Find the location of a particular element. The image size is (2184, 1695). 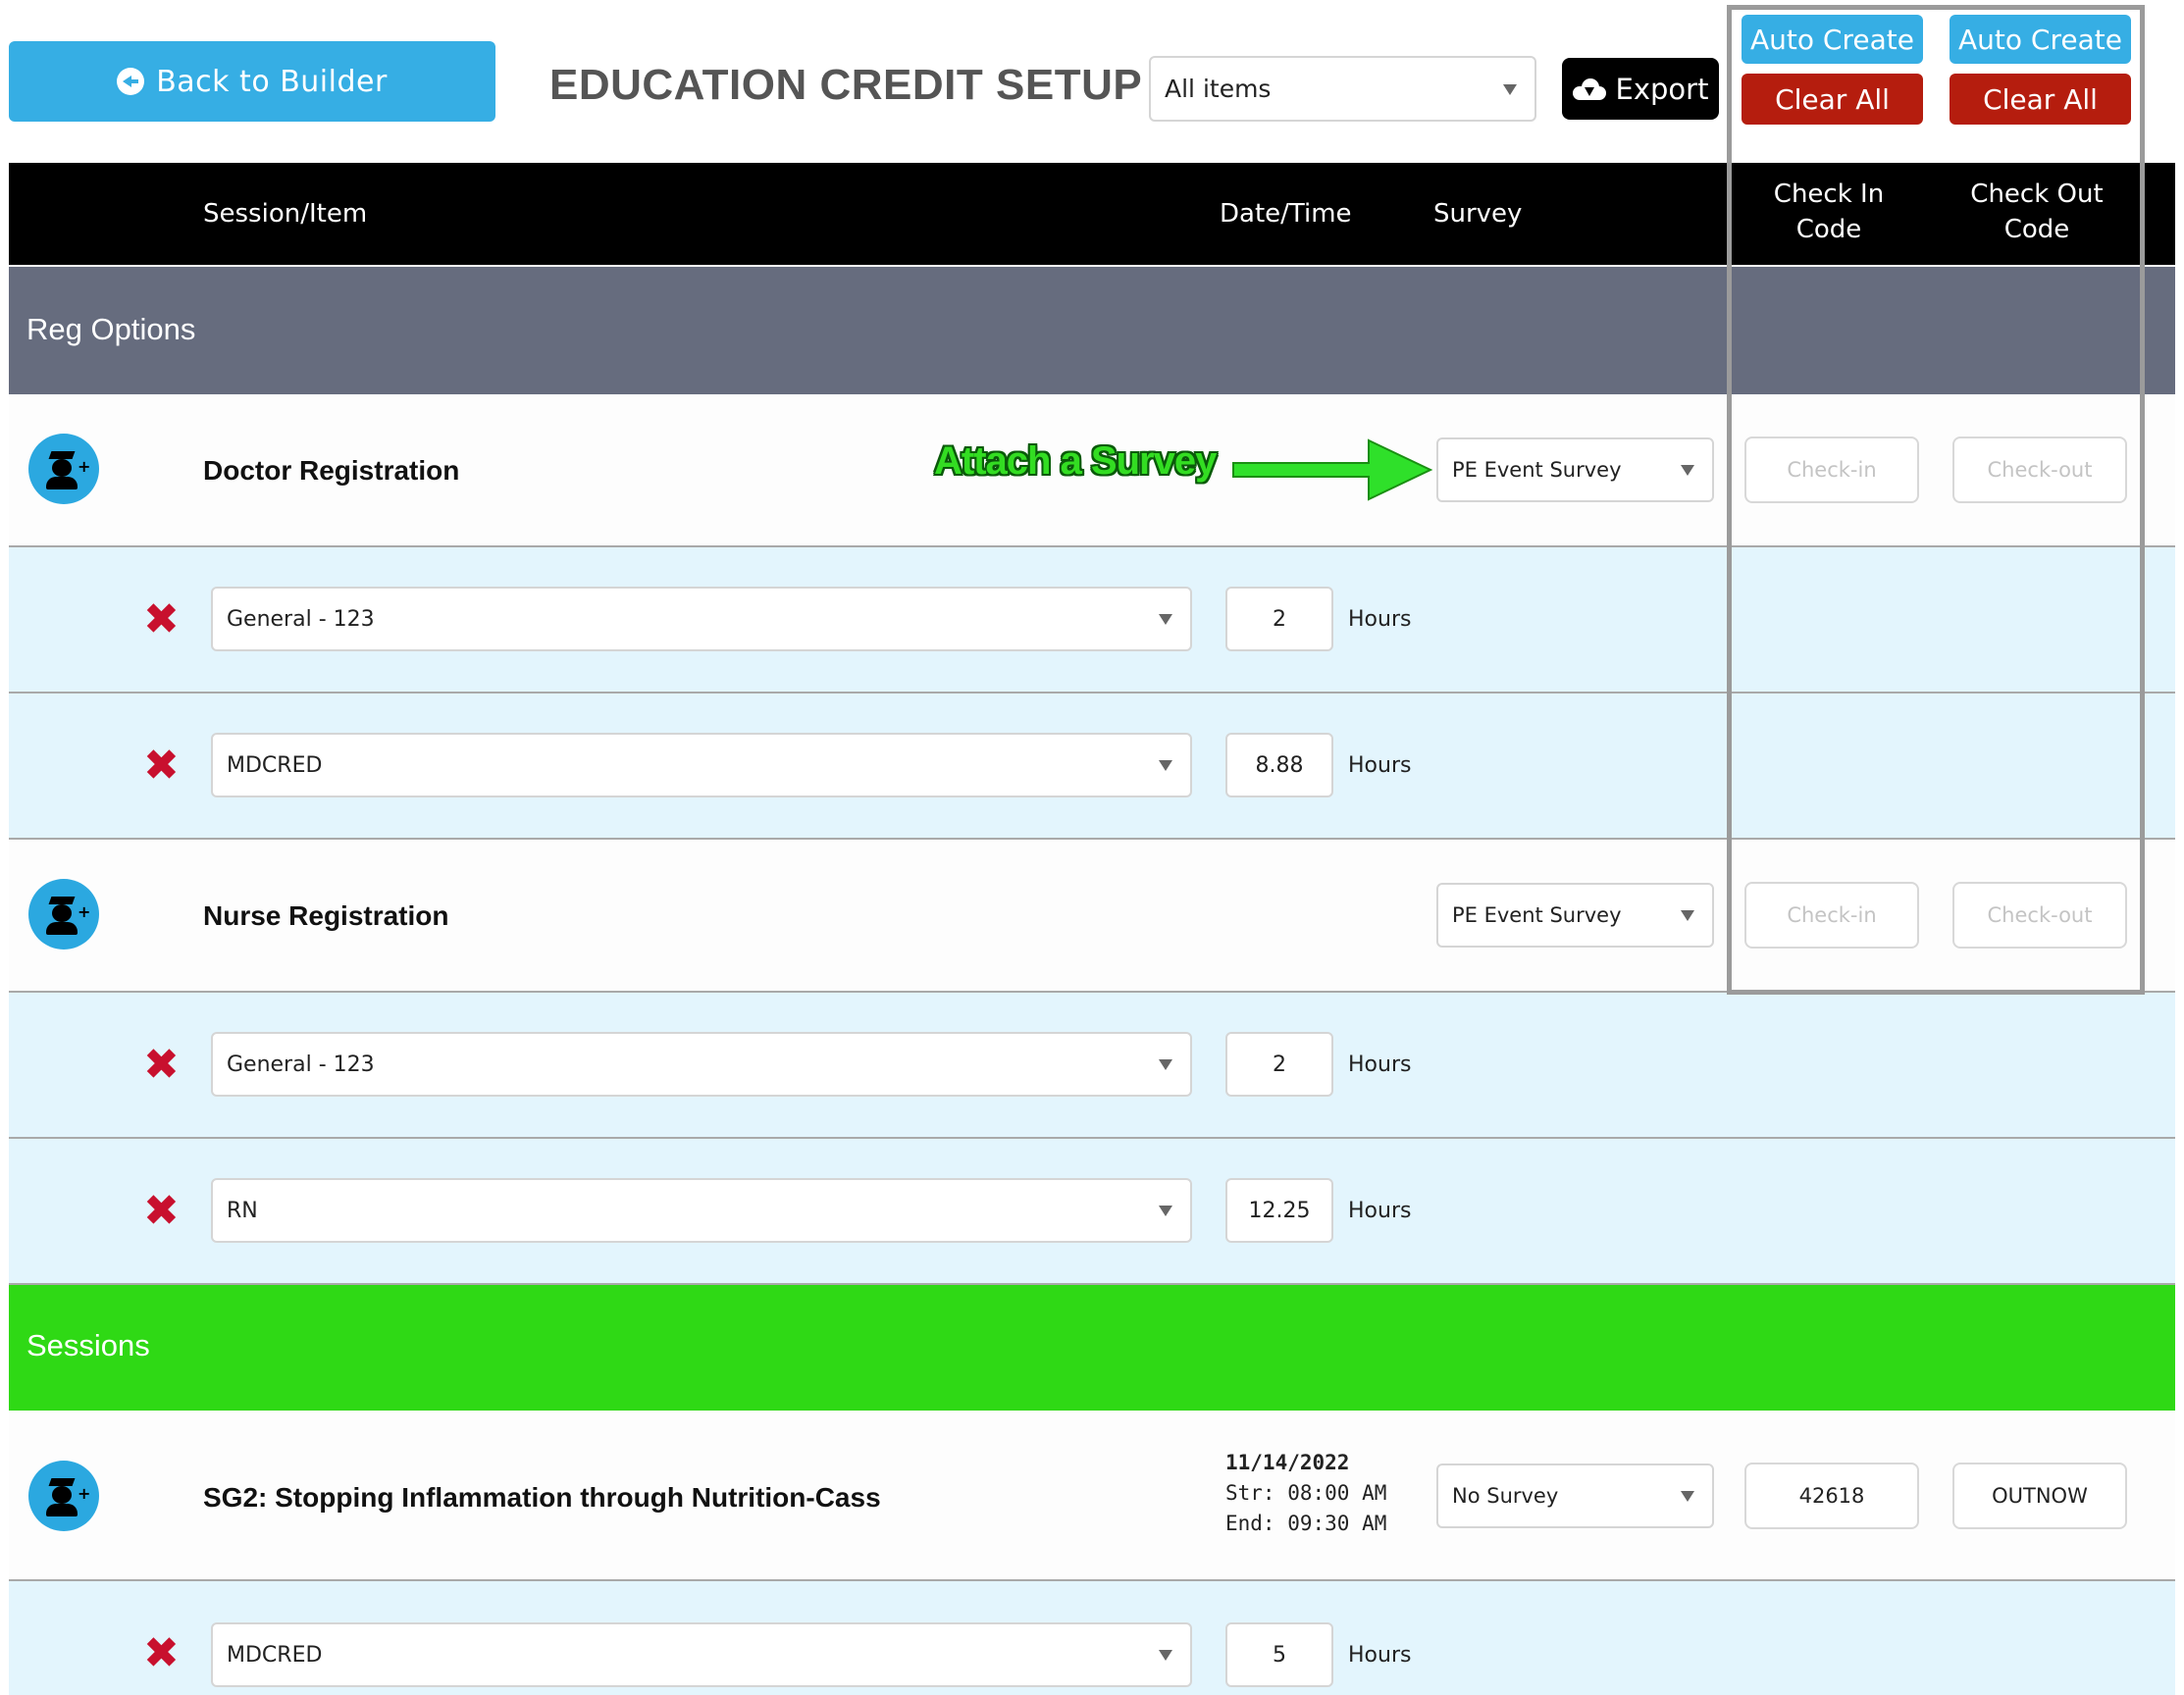

credit-row: ✖ RN 12.25 Hours is located at coordinates (1092, 1212).